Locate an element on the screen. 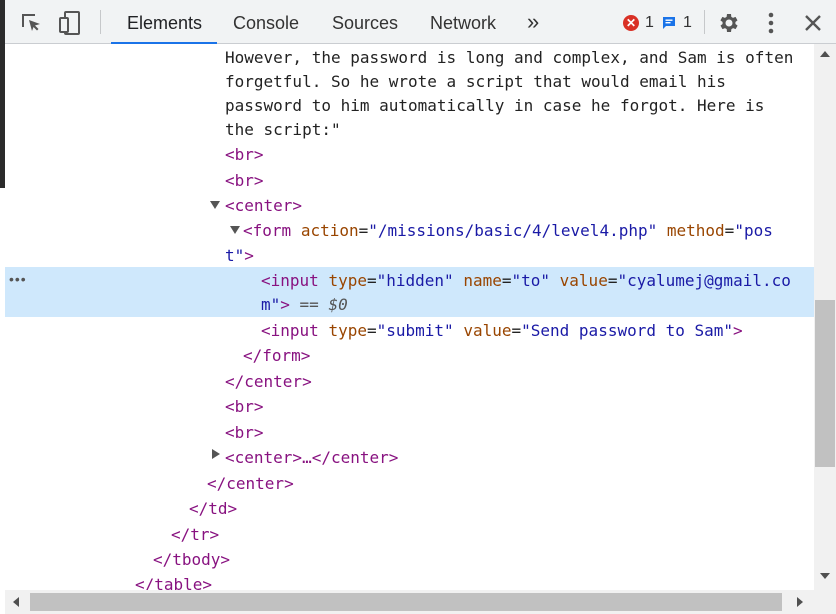 Image resolution: width=836 pixels, height=614 pixels. message-counter: 1 is located at coordinates (676, 23).